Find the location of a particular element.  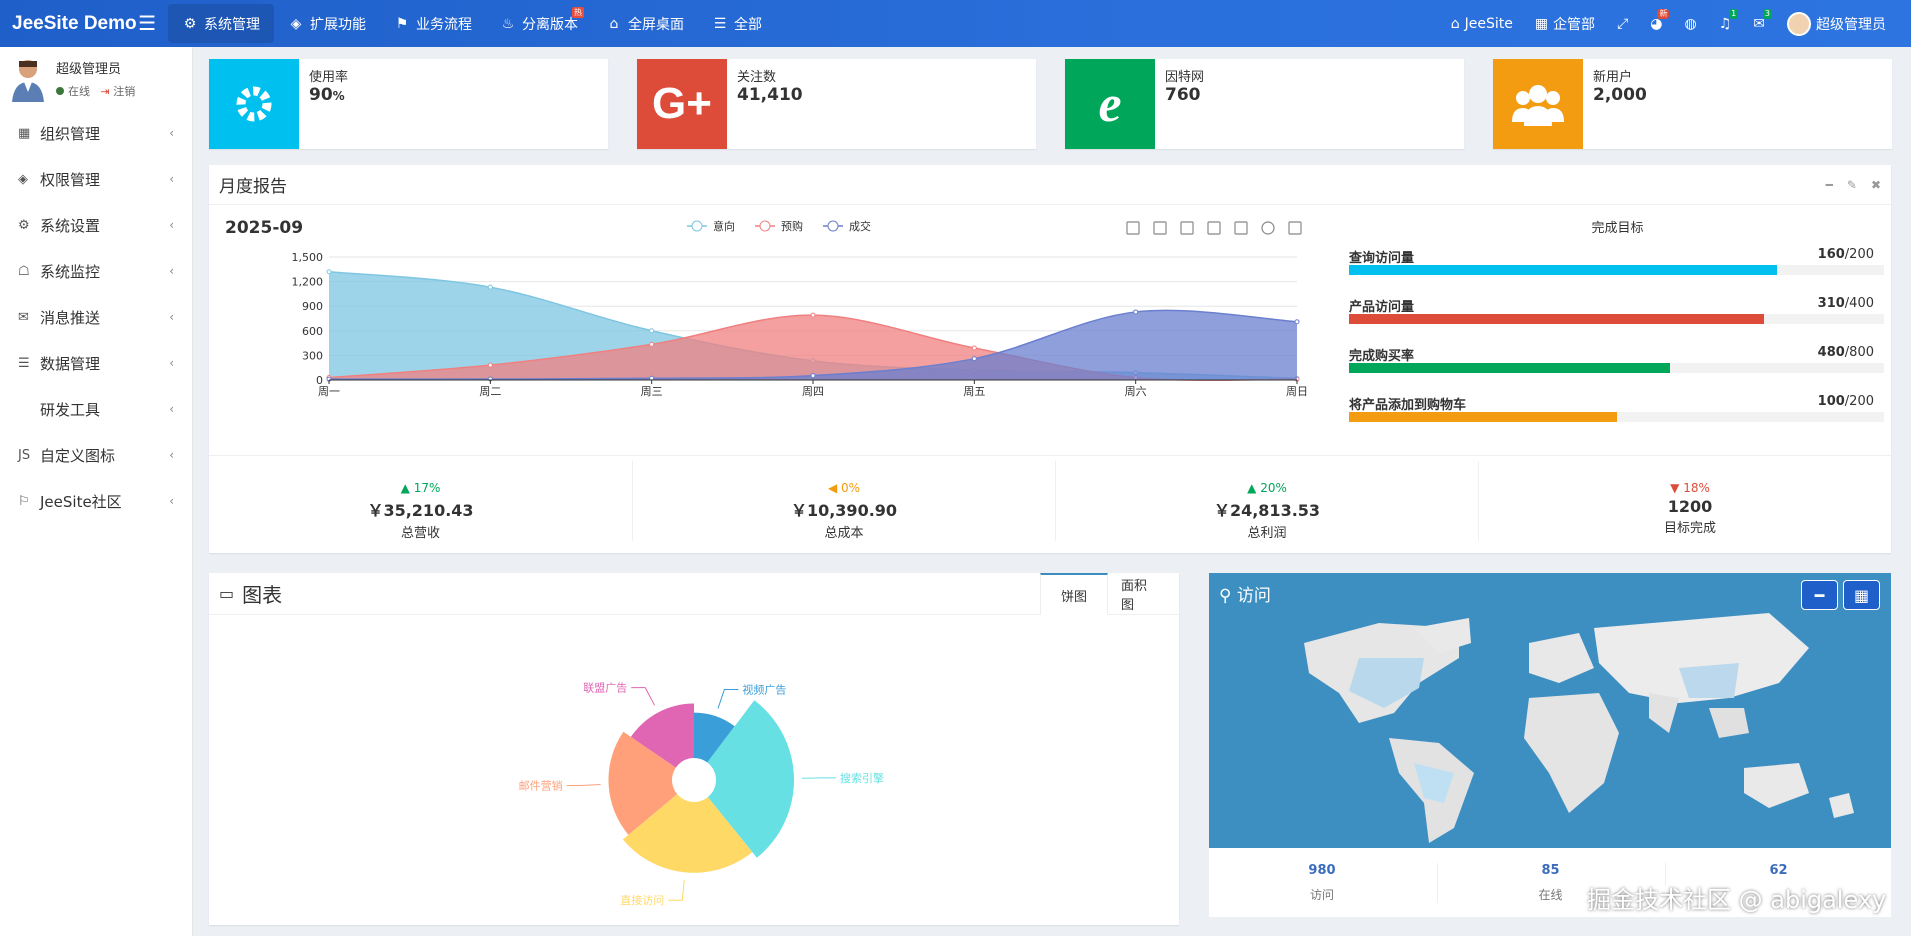

x-tick-label: 周二 is located at coordinates (490, 391).